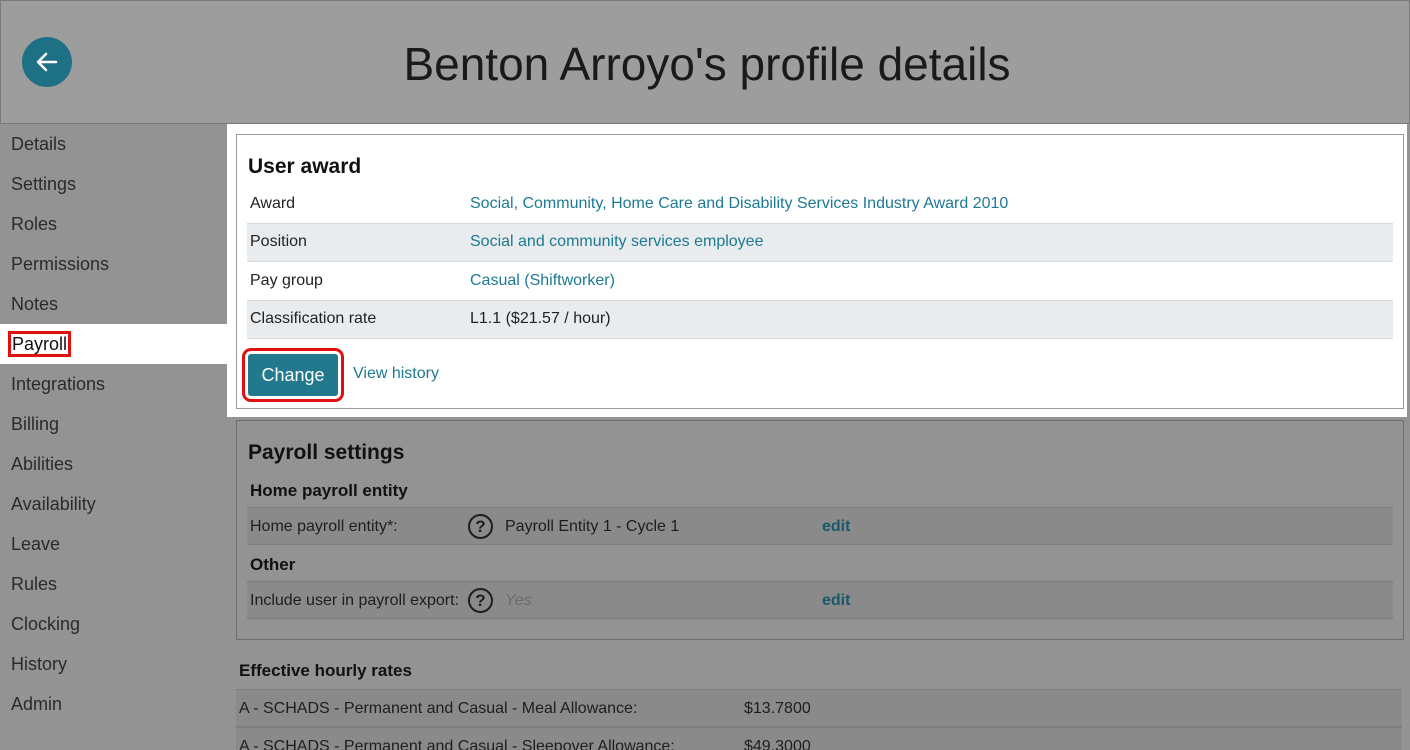  What do you see at coordinates (278, 242) in the screenshot?
I see `position-key: Position` at bounding box center [278, 242].